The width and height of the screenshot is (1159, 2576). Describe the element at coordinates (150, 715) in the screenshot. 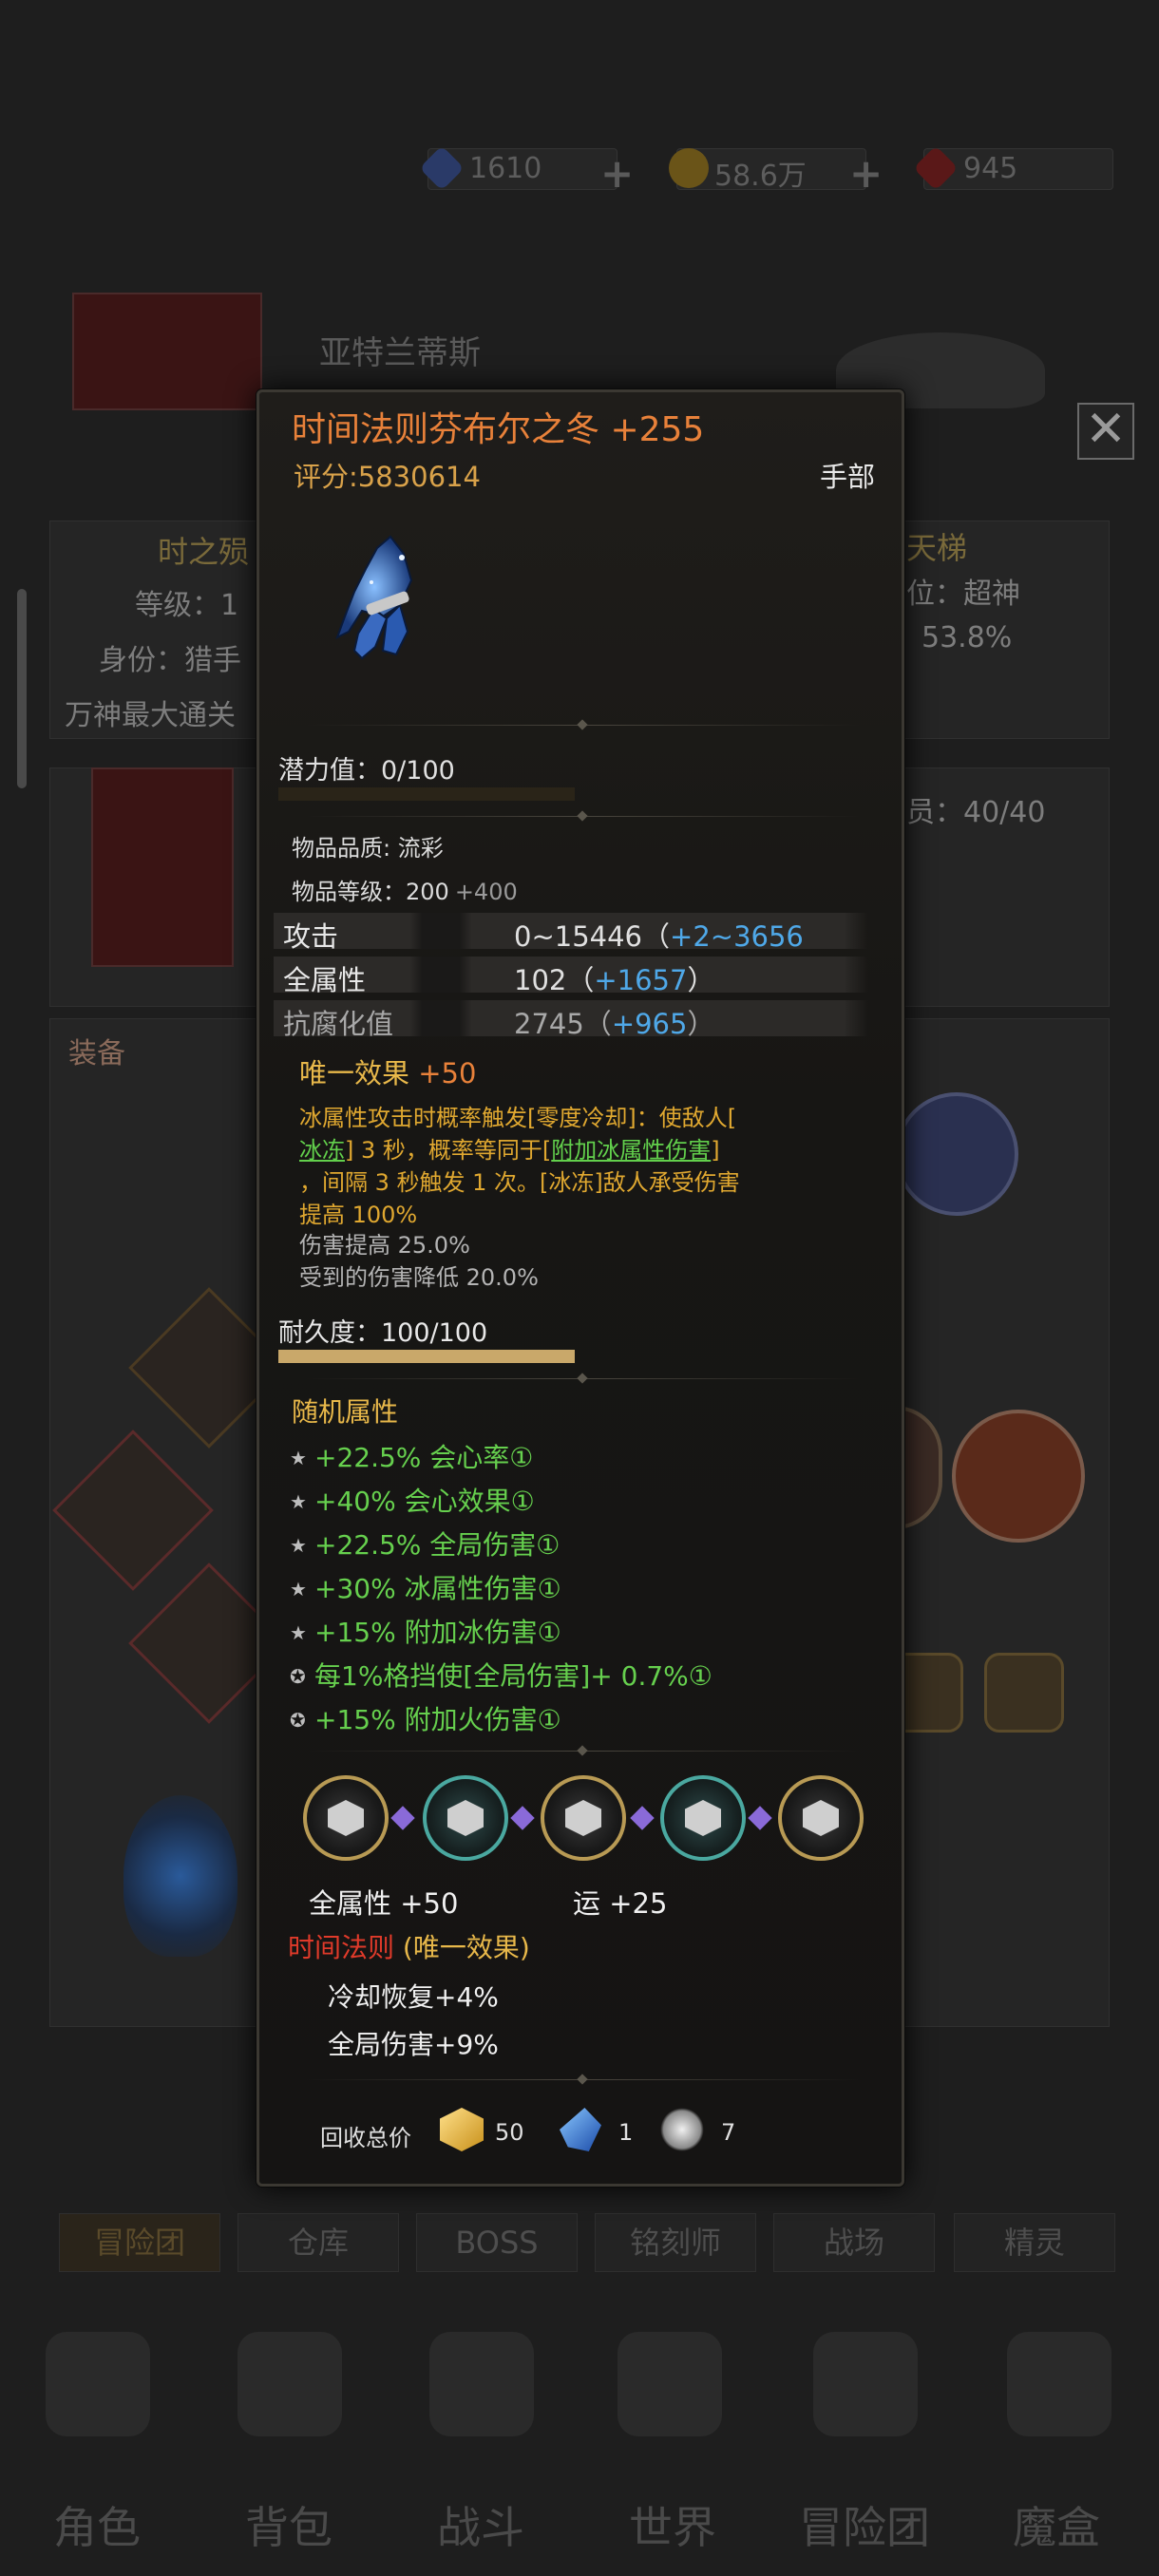

I see `pass-text: 万神最大通关` at that location.